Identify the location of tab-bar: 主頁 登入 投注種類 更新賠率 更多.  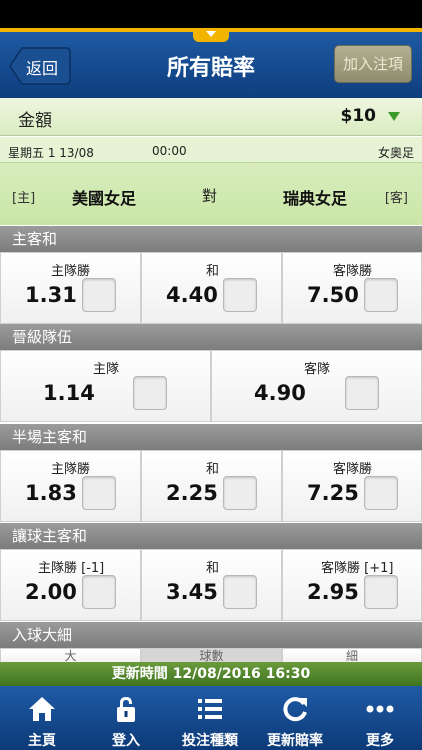
(211, 718).